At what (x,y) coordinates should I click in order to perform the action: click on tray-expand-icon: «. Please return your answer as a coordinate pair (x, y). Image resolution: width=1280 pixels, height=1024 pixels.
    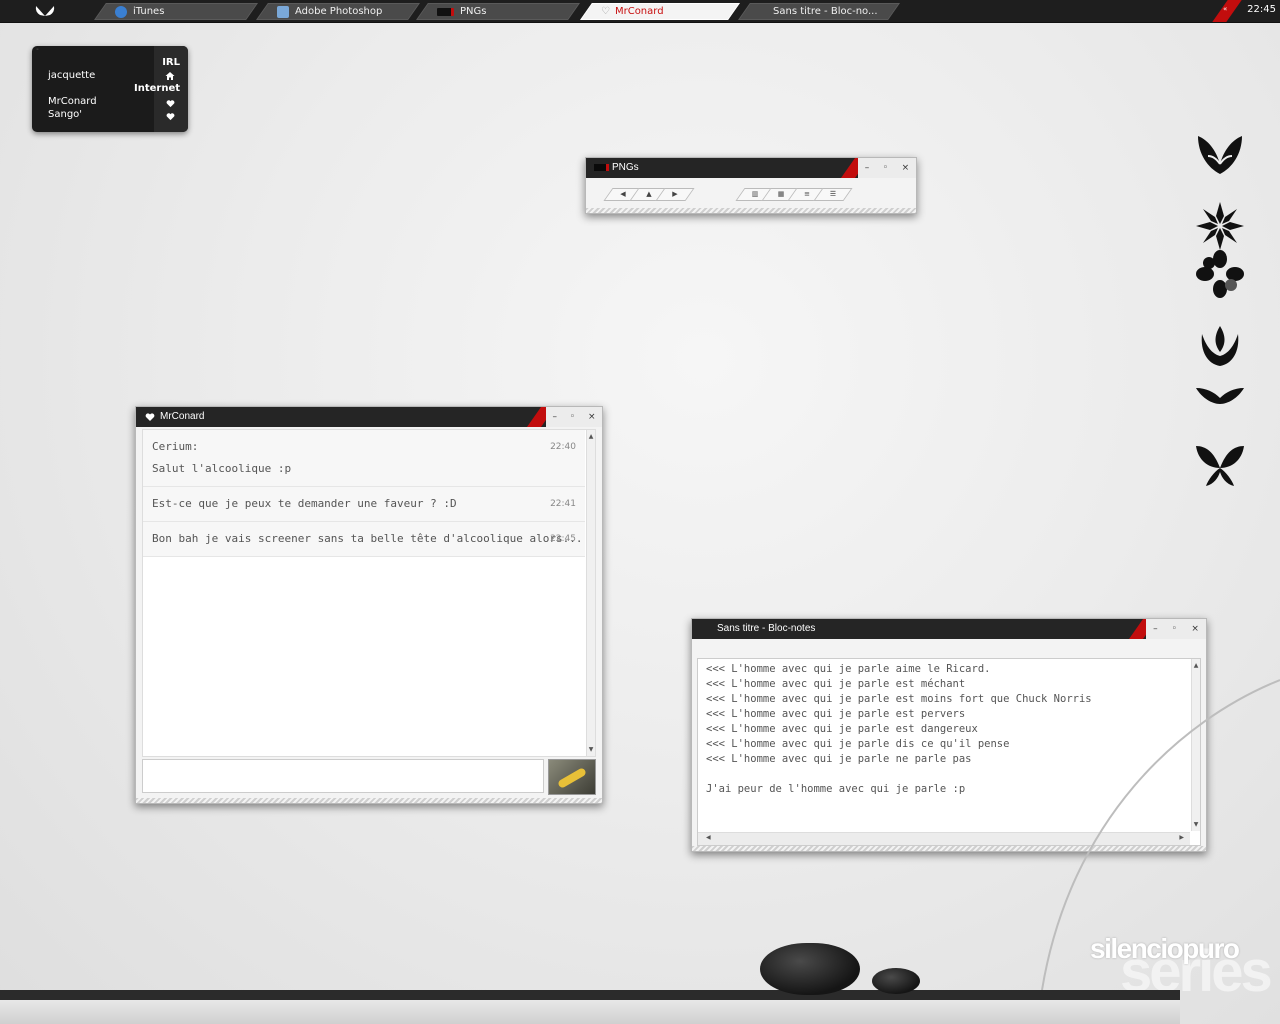
    Looking at the image, I should click on (1225, 9).